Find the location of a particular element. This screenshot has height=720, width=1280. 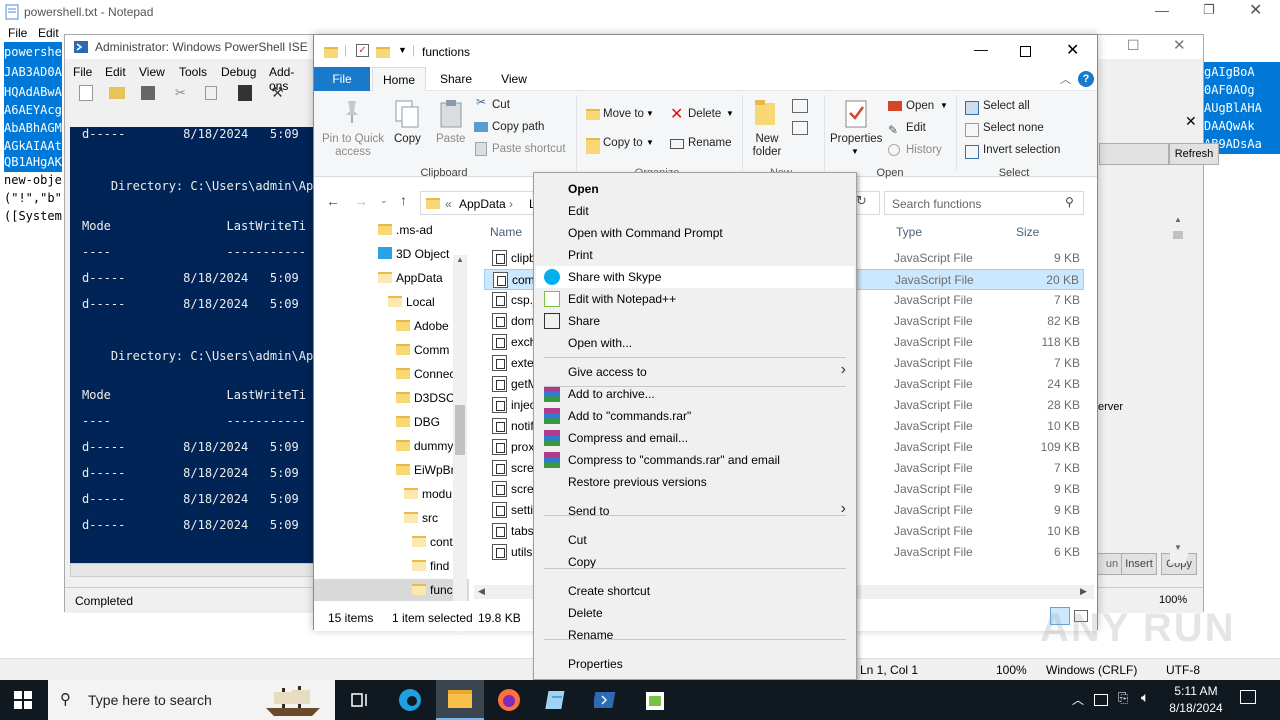

open-dropdown-icon: ▼ is located at coordinates (944, 105).